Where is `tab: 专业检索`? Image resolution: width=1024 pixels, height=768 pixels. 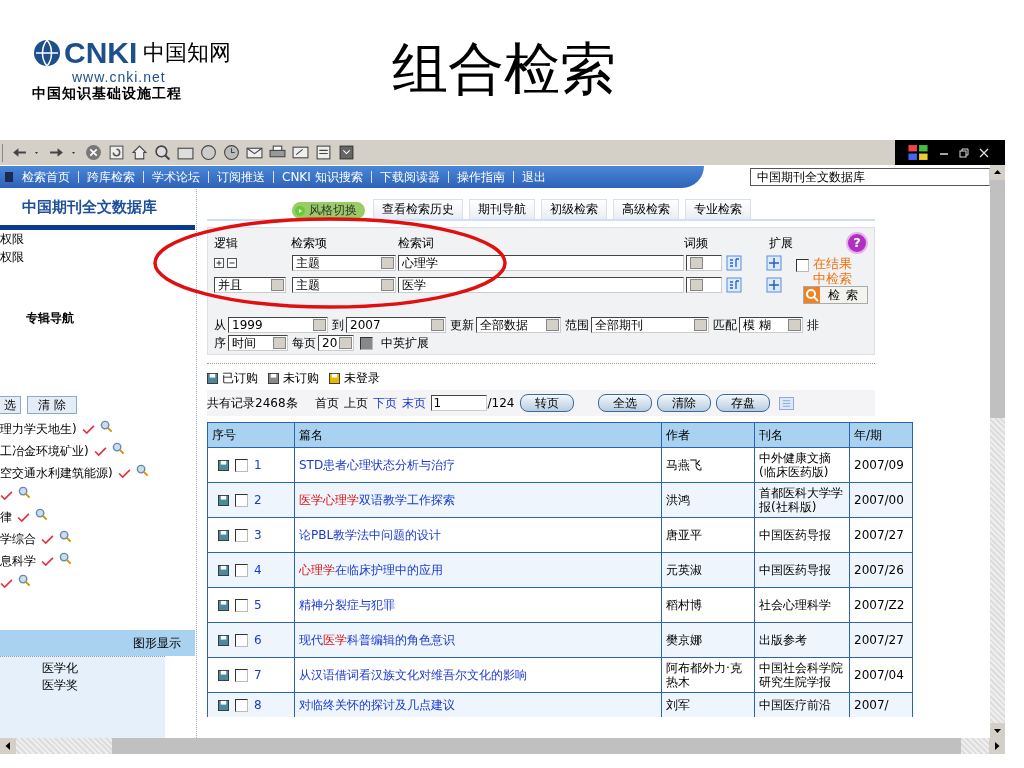
tab: 专业检索 is located at coordinates (718, 209).